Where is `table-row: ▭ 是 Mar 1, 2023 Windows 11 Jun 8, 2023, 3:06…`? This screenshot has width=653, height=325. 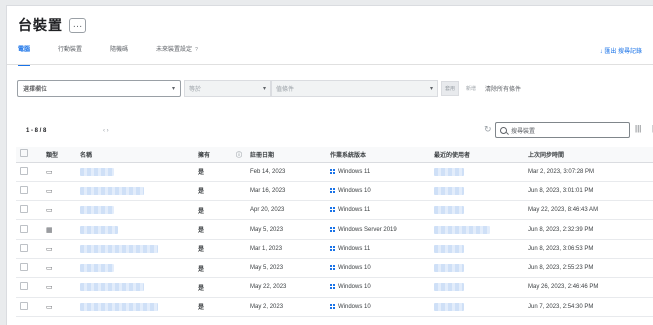
table-row: ▭ 是 Mar 1, 2023 Windows 11 Jun 8, 2023, 3:06… is located at coordinates (334, 249).